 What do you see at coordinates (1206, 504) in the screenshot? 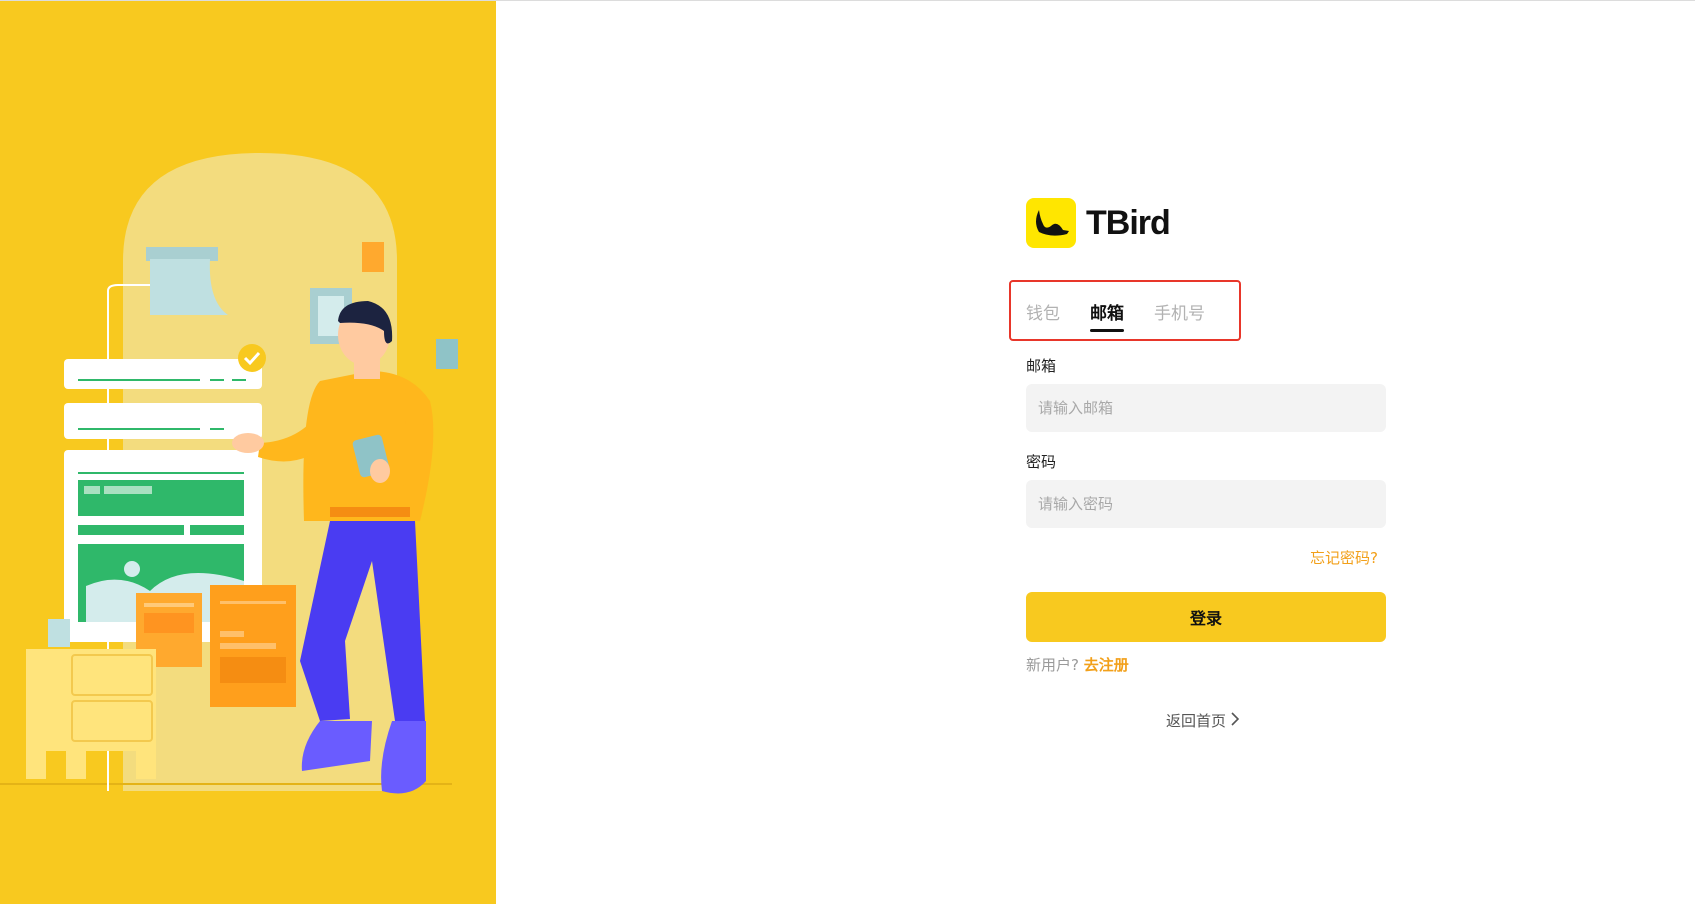
I see `password-input` at bounding box center [1206, 504].